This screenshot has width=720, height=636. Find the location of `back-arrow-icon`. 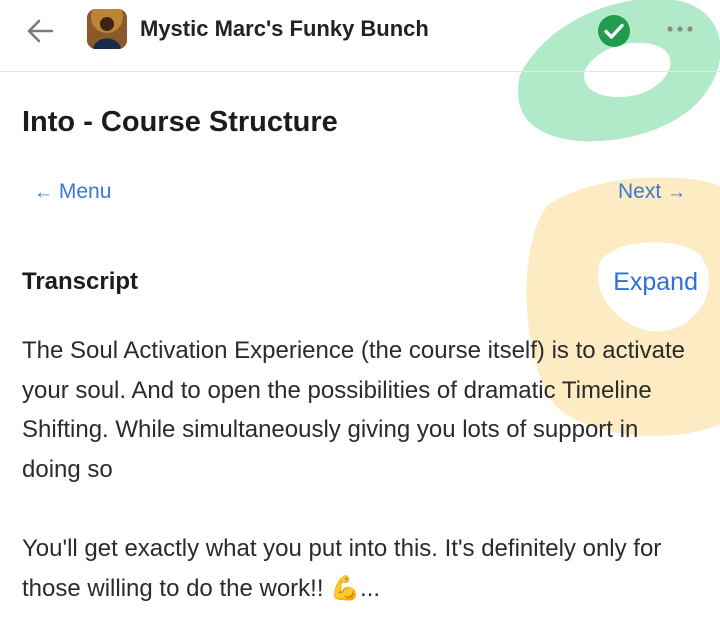

back-arrow-icon is located at coordinates (40, 31).